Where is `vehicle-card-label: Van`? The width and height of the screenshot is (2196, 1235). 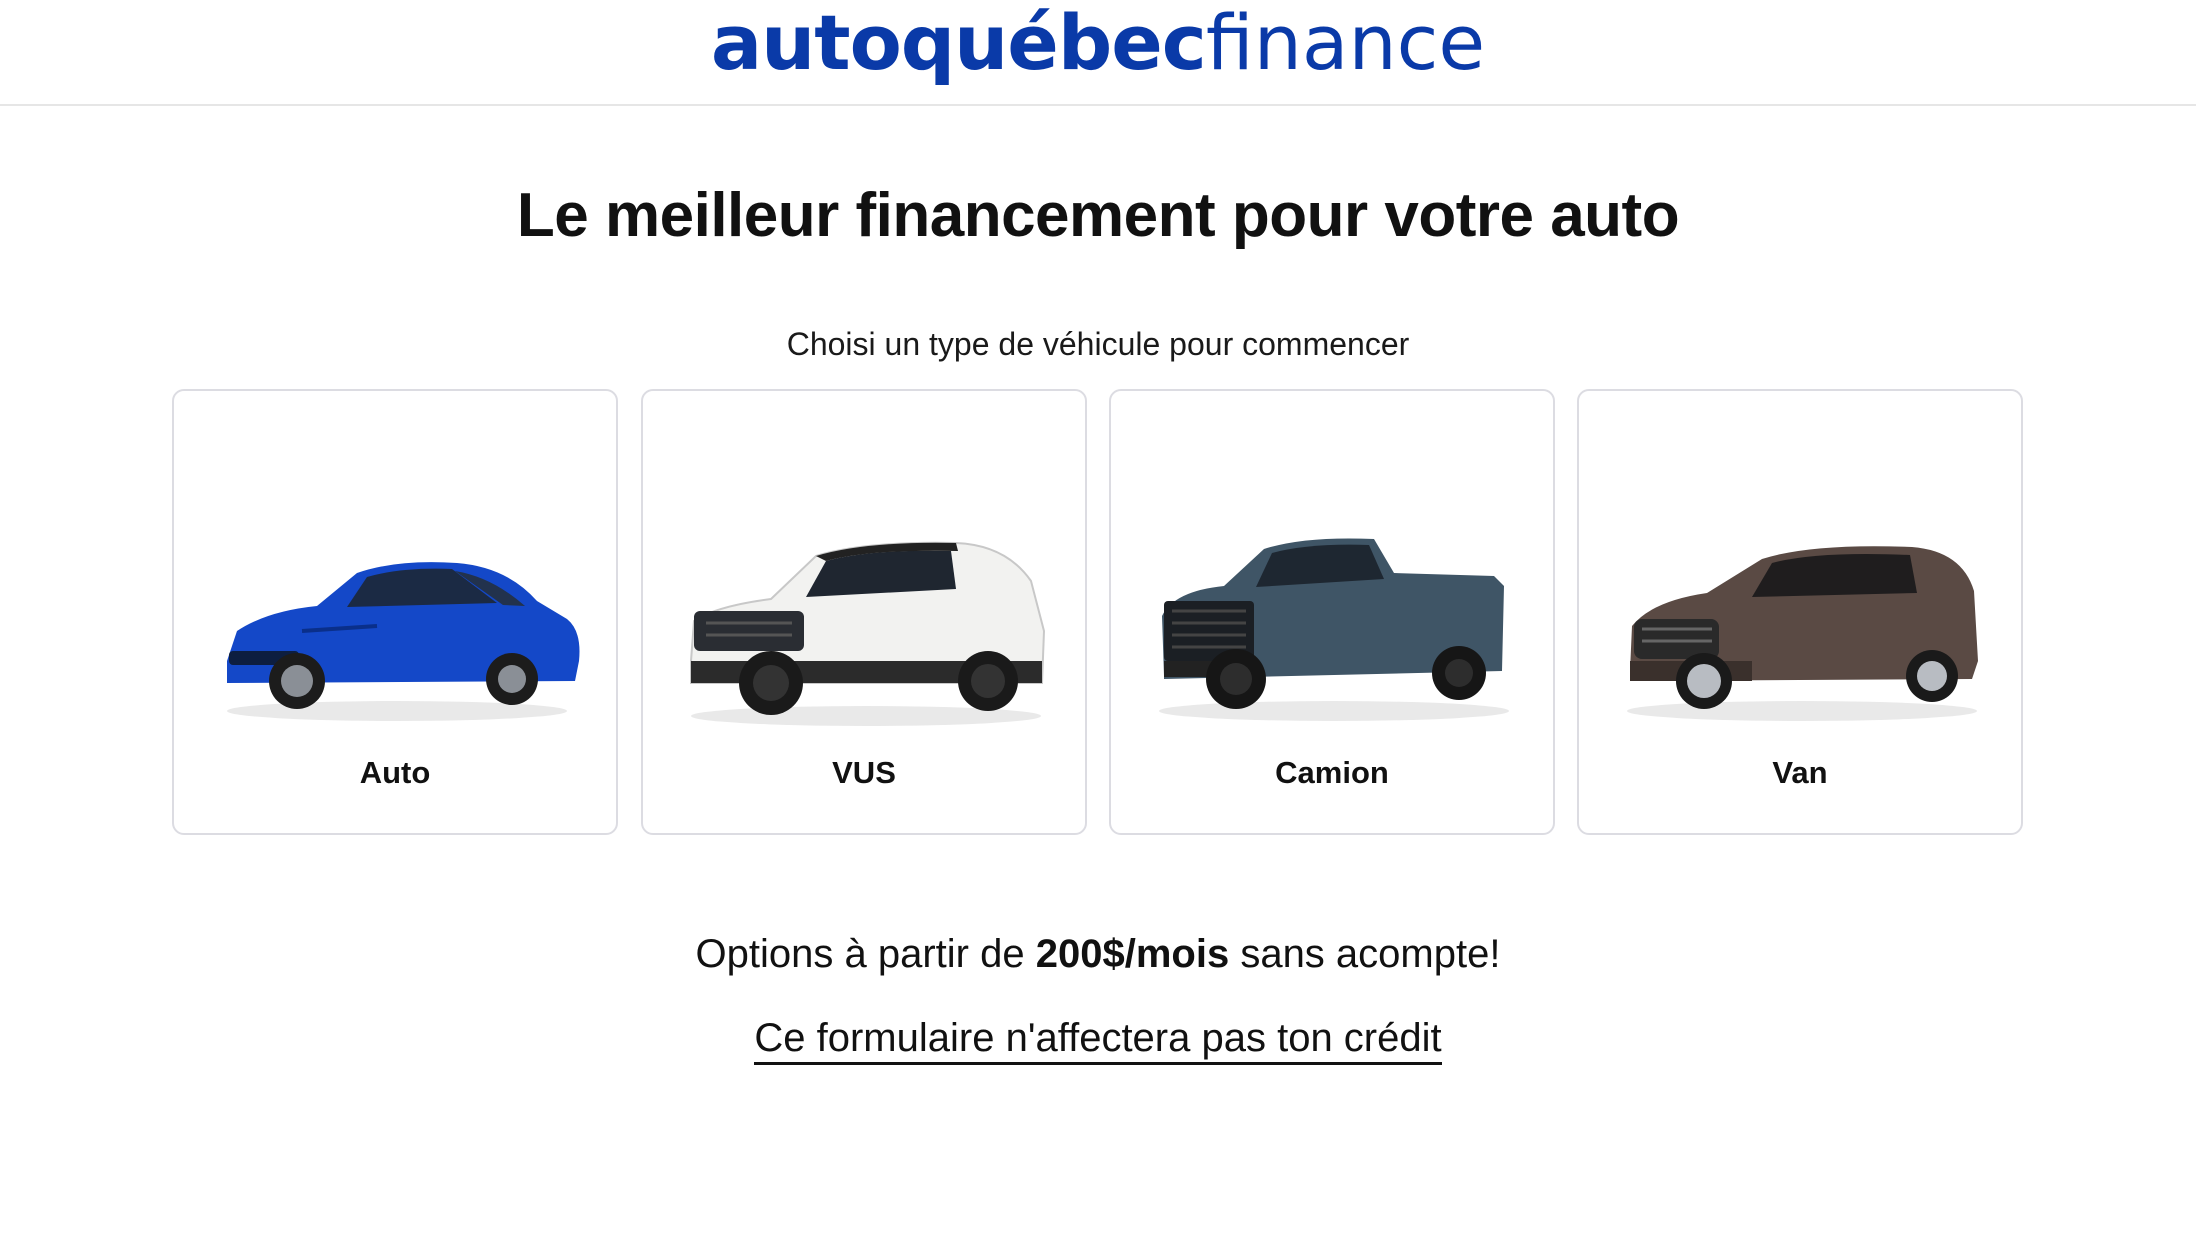
vehicle-card-label: Van is located at coordinates (1800, 772).